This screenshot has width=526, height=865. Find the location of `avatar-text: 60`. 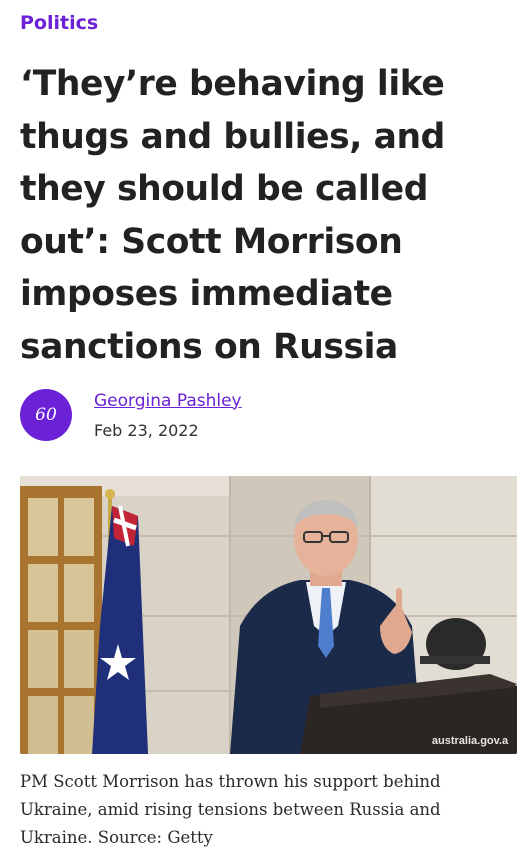

avatar-text: 60 is located at coordinates (46, 415).